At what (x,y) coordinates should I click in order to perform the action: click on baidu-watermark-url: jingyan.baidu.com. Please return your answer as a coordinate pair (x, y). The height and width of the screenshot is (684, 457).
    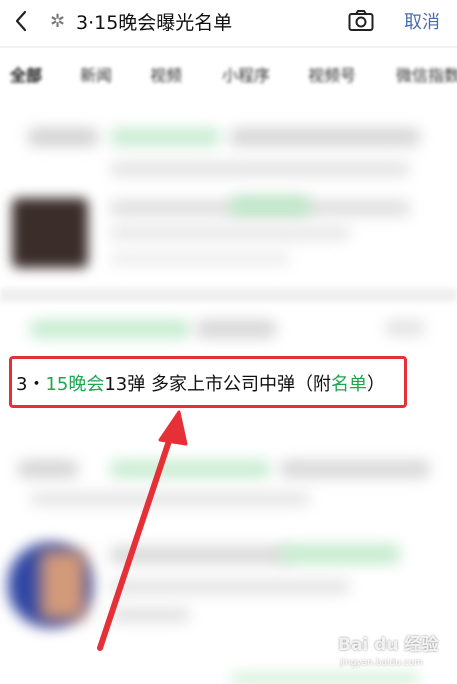
    Looking at the image, I should click on (382, 663).